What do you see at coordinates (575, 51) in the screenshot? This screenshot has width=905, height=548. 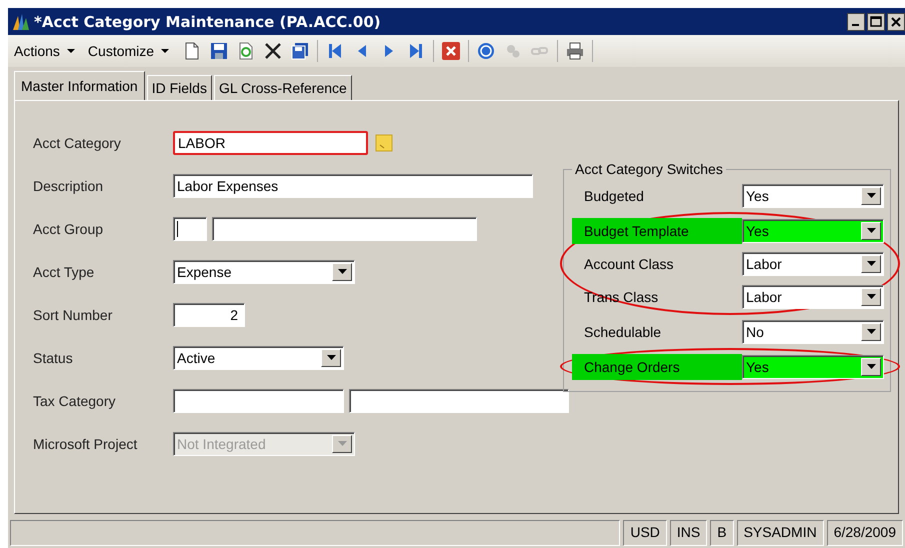 I see `print-icon` at bounding box center [575, 51].